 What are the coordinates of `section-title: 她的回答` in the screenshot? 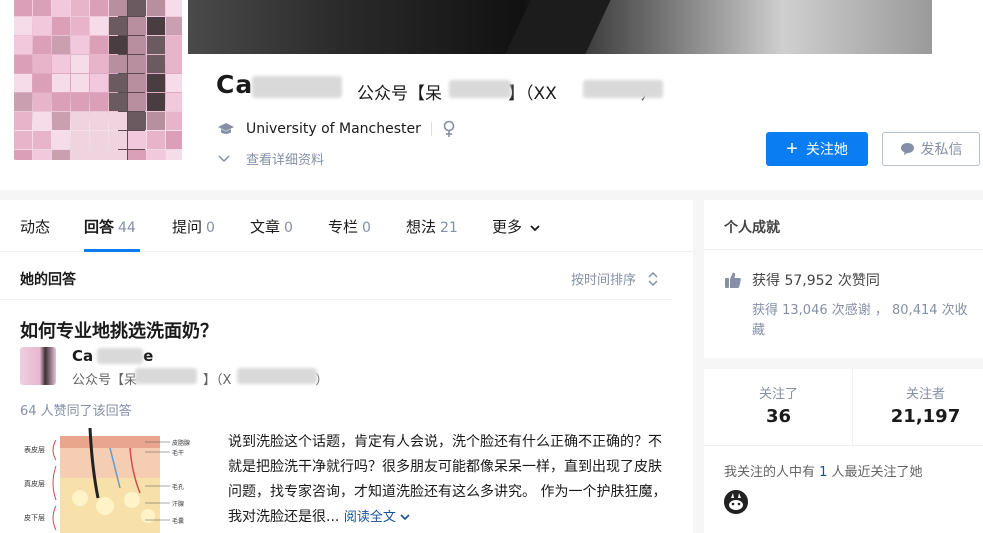 It's located at (48, 280).